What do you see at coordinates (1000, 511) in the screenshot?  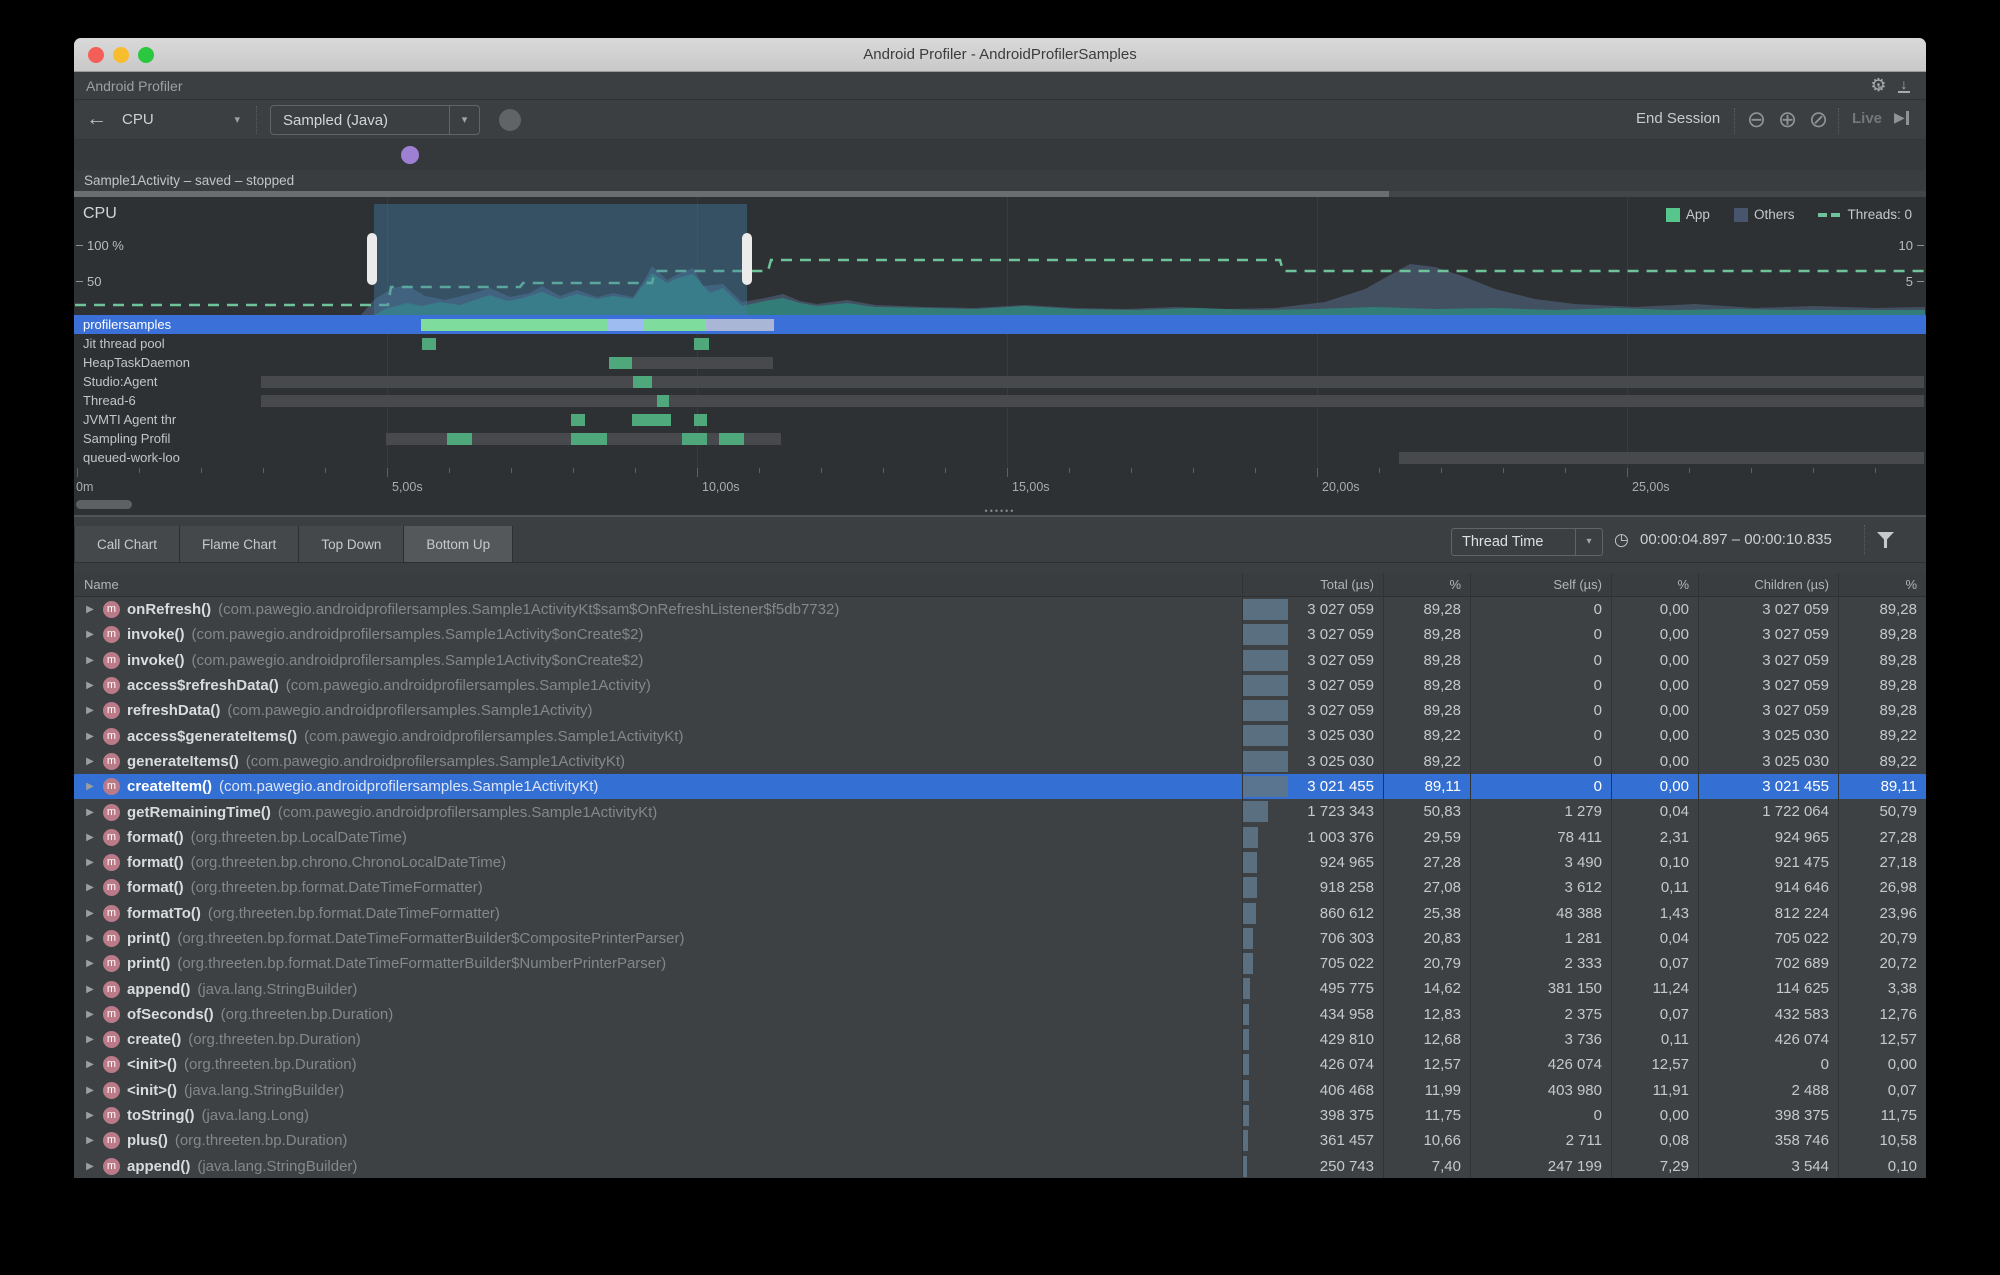 I see `splitter-handle: ••••••` at bounding box center [1000, 511].